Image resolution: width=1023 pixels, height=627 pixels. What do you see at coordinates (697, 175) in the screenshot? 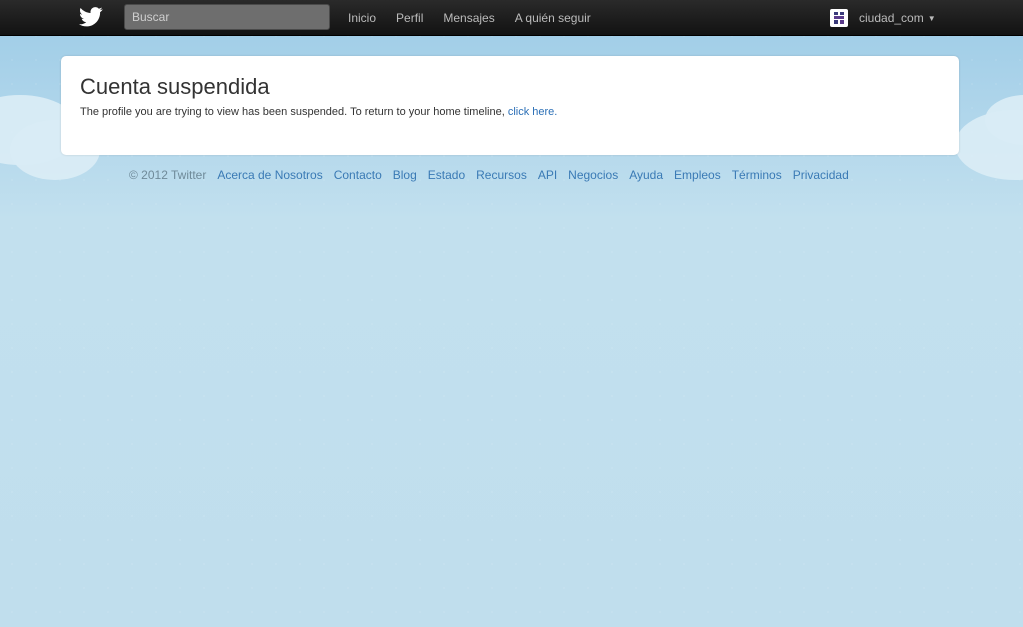
I see `footer-link-empleos: Empleos` at bounding box center [697, 175].